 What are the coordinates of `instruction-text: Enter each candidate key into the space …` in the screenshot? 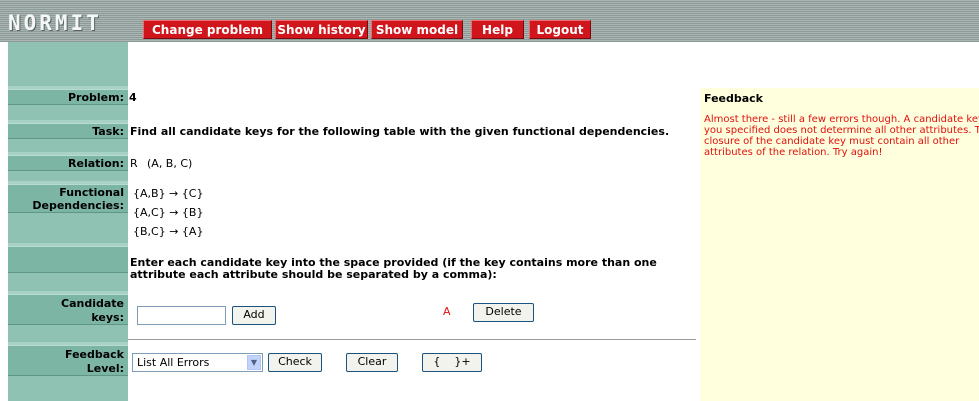 It's located at (393, 269).